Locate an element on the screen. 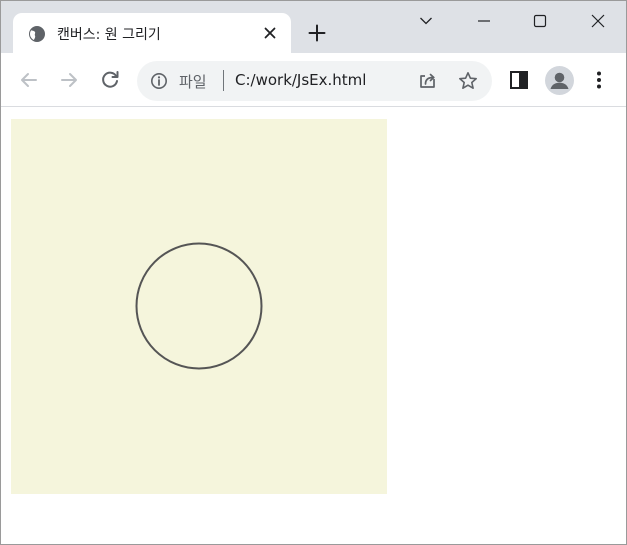 This screenshot has width=627, height=545. star-icon is located at coordinates (468, 81).